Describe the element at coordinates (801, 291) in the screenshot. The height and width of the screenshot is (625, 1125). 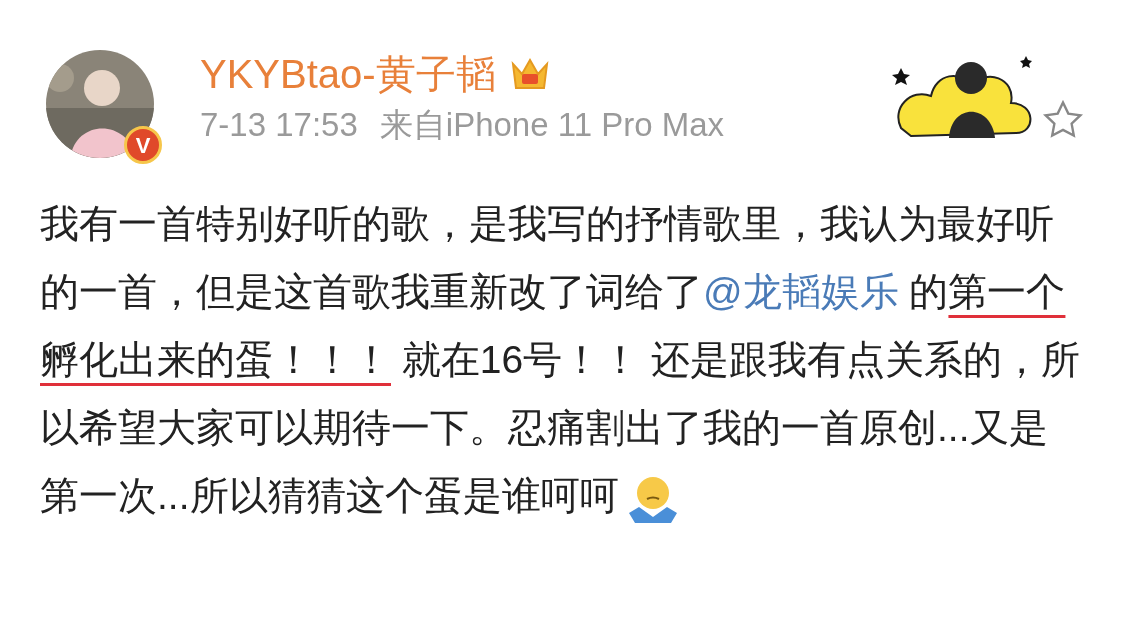
I see `mention-link: @龙韬娱乐` at that location.